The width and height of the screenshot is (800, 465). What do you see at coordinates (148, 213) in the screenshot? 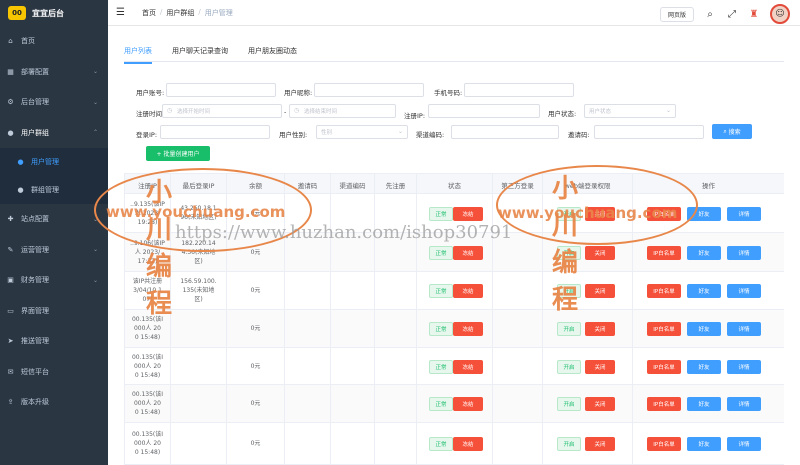
I see `cell-reg-ip: ..9.135(该IP 人 2023/ 19:28)` at bounding box center [148, 213].